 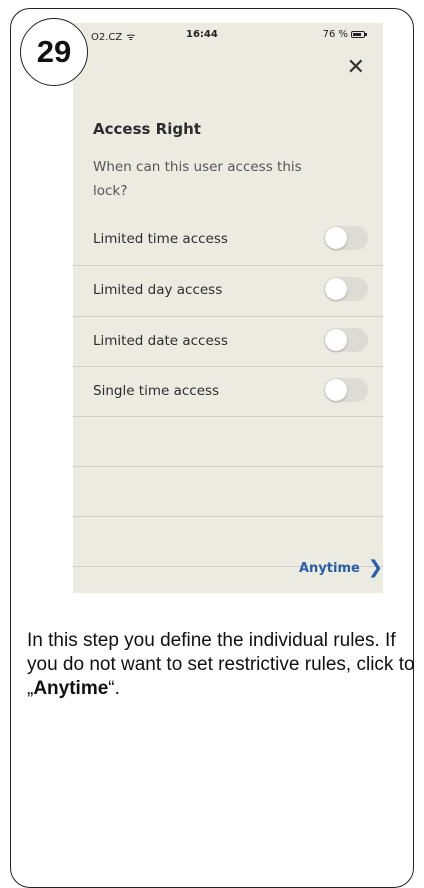 What do you see at coordinates (147, 129) in the screenshot?
I see `page-title: Access Right` at bounding box center [147, 129].